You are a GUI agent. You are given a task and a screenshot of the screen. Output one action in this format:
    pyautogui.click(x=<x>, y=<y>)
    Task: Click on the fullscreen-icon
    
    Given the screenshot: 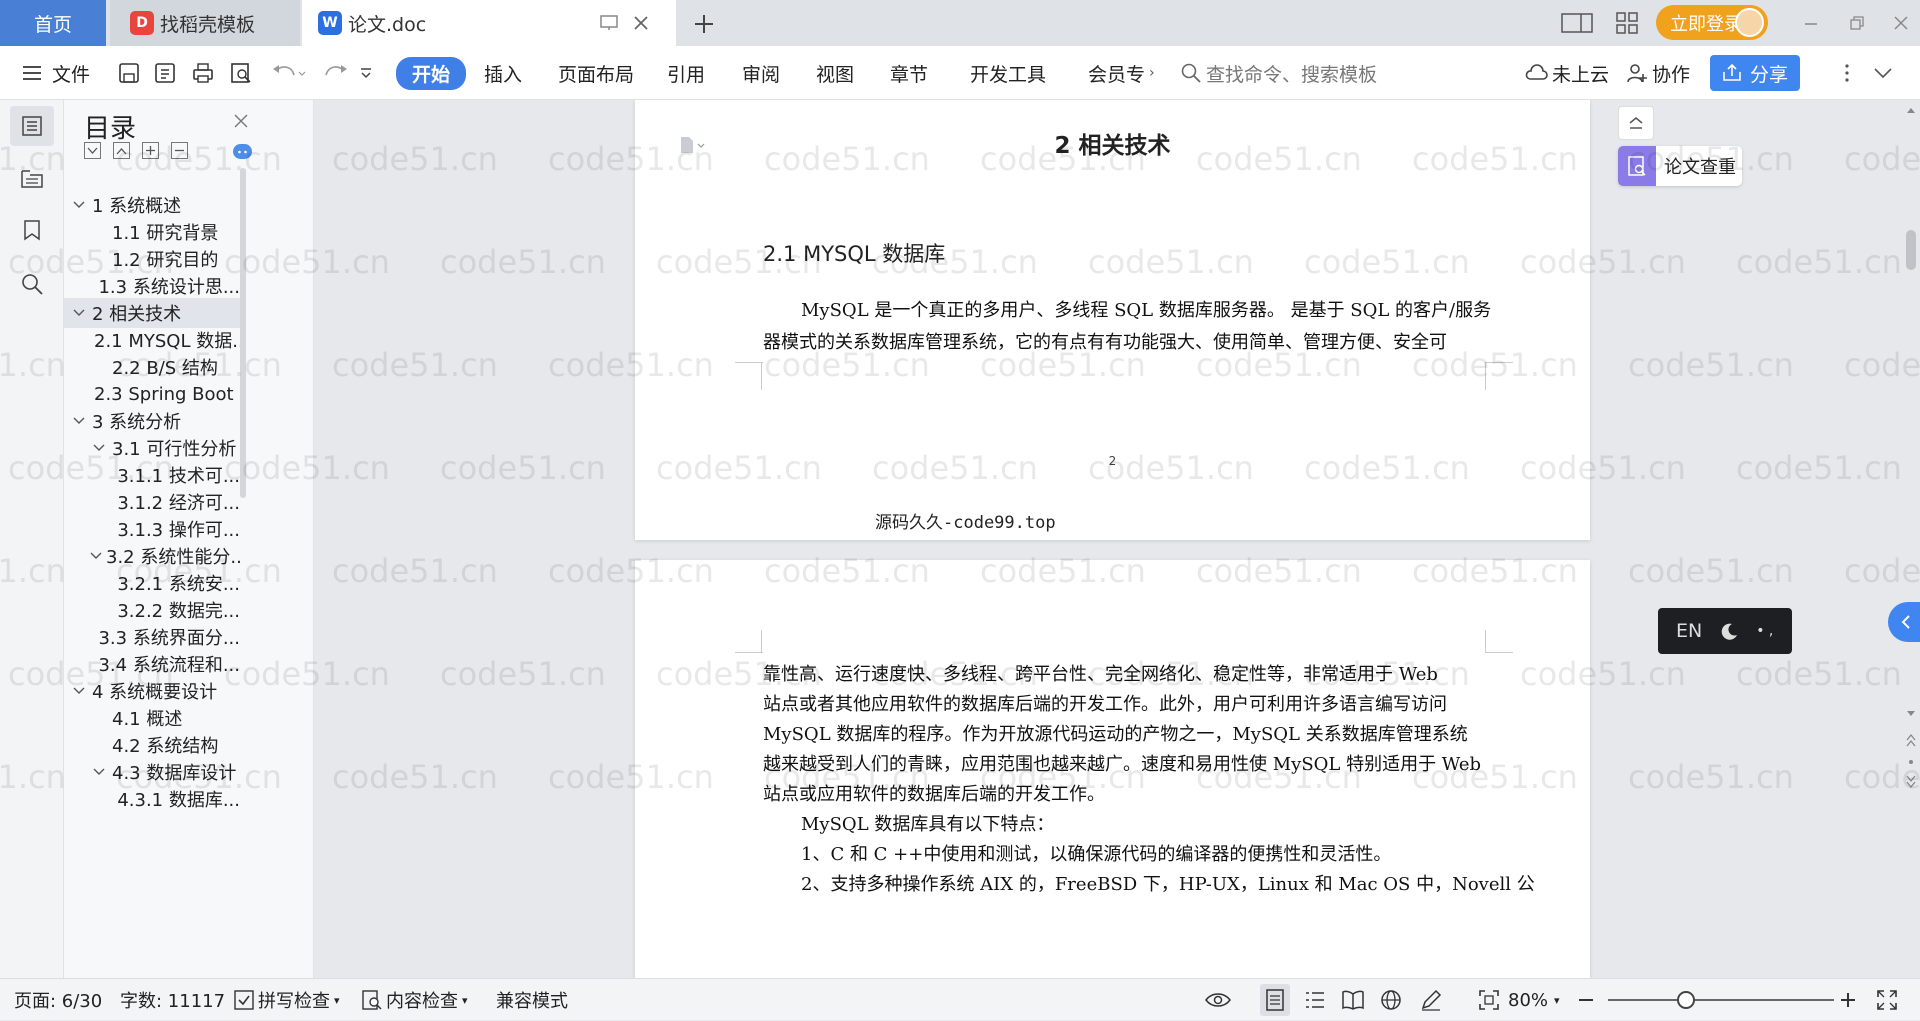 What is the action you would take?
    pyautogui.click(x=1887, y=1000)
    